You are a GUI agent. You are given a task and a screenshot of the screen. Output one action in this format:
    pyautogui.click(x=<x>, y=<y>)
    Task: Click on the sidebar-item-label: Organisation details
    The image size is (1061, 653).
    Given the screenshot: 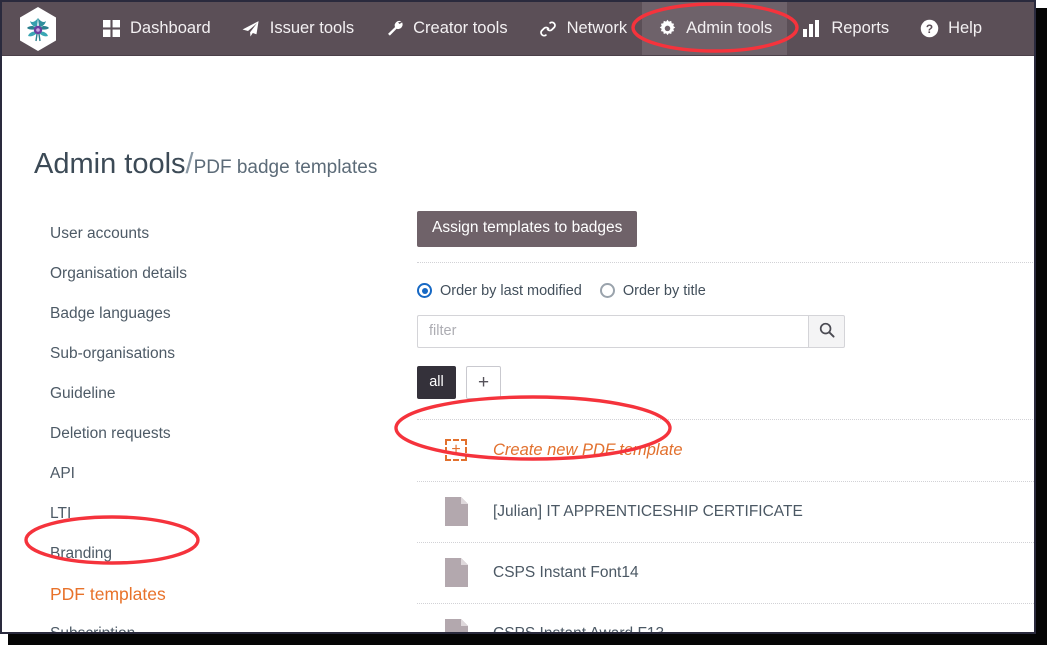 What is the action you would take?
    pyautogui.click(x=118, y=273)
    